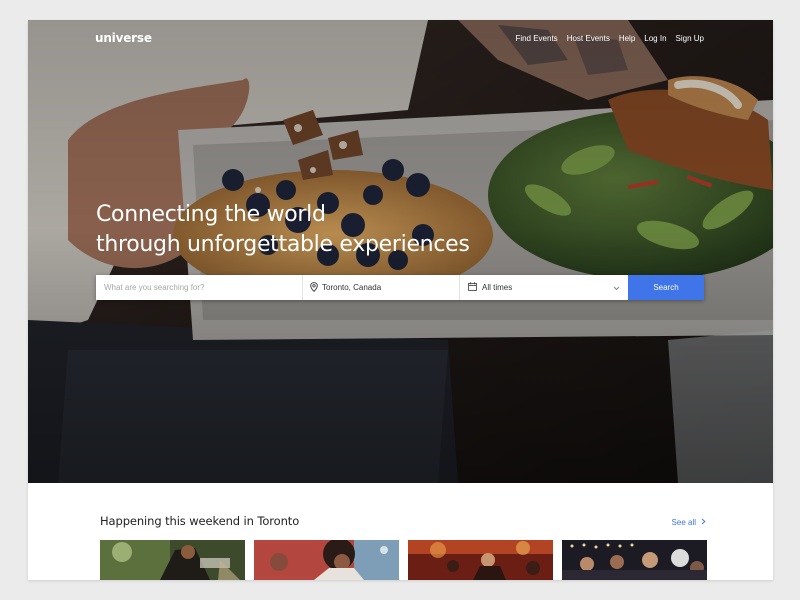  What do you see at coordinates (472, 287) in the screenshot?
I see `calendar-icon` at bounding box center [472, 287].